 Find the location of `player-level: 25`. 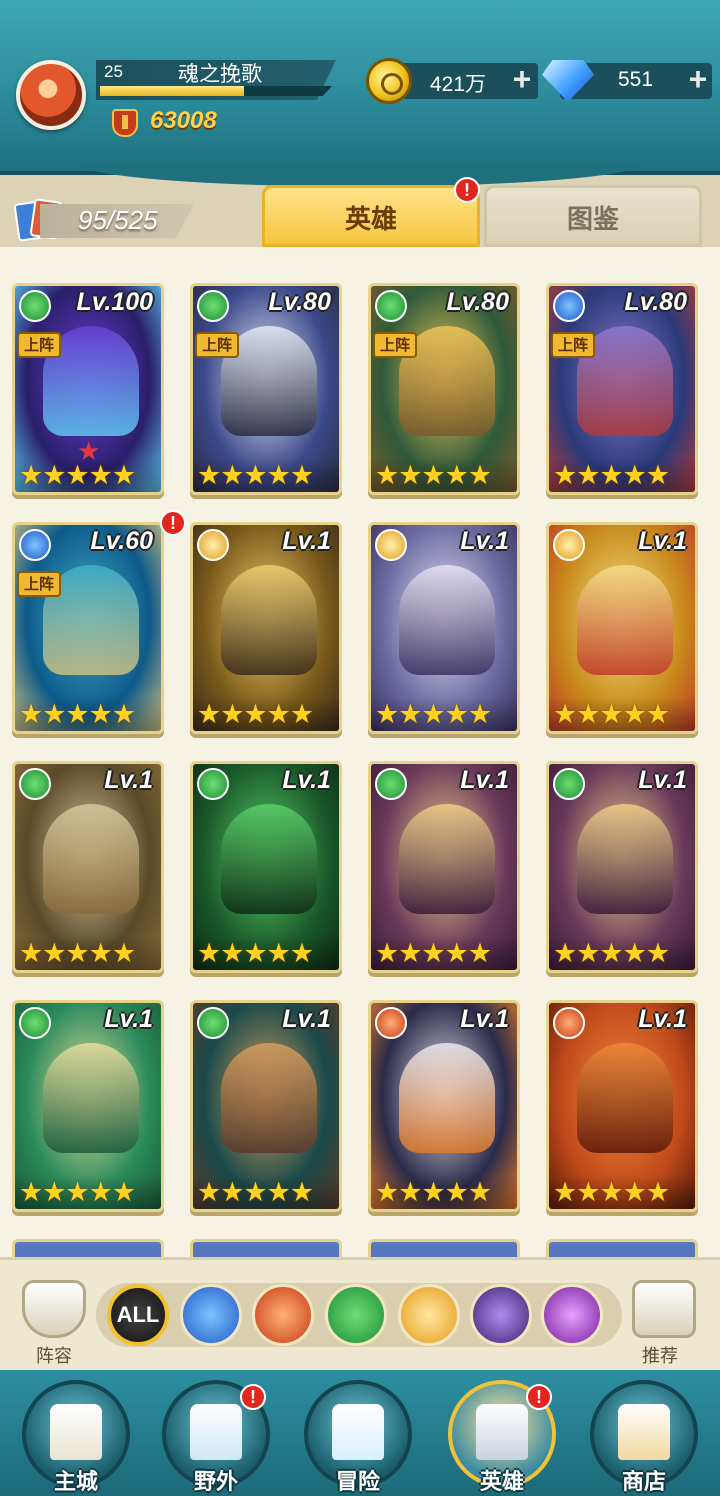

player-level: 25 is located at coordinates (113, 71).